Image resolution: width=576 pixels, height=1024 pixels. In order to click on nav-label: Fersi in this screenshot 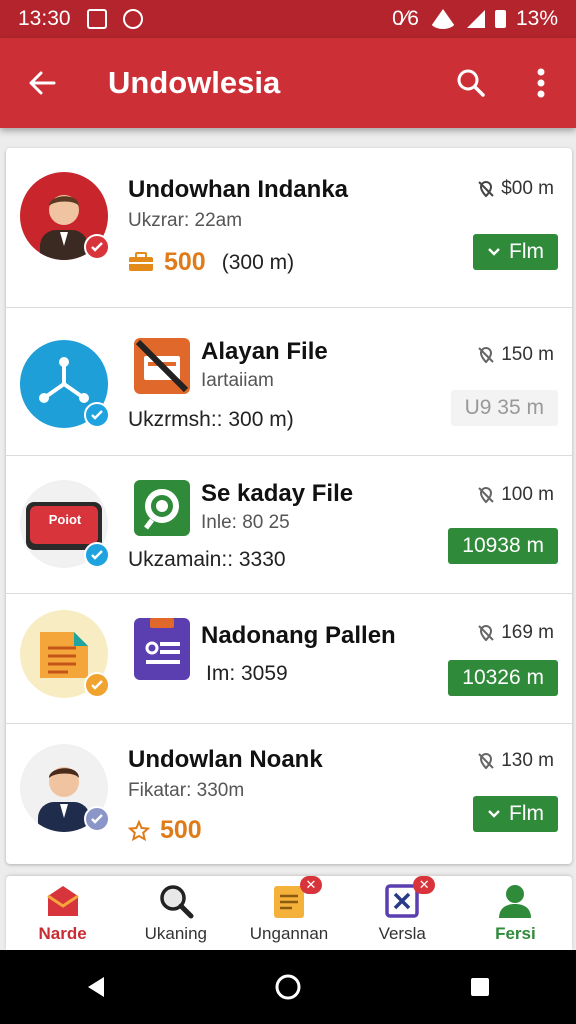, I will do `click(515, 933)`.